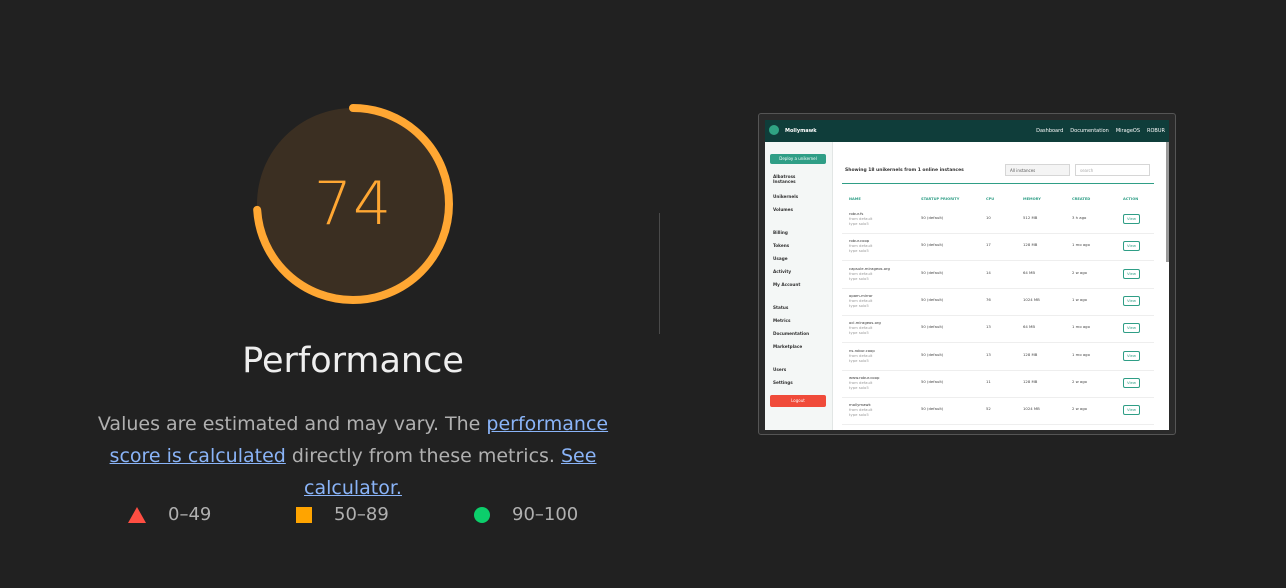 The height and width of the screenshot is (588, 1286). Describe the element at coordinates (787, 284) in the screenshot. I see `sidebar-item: My Account` at that location.